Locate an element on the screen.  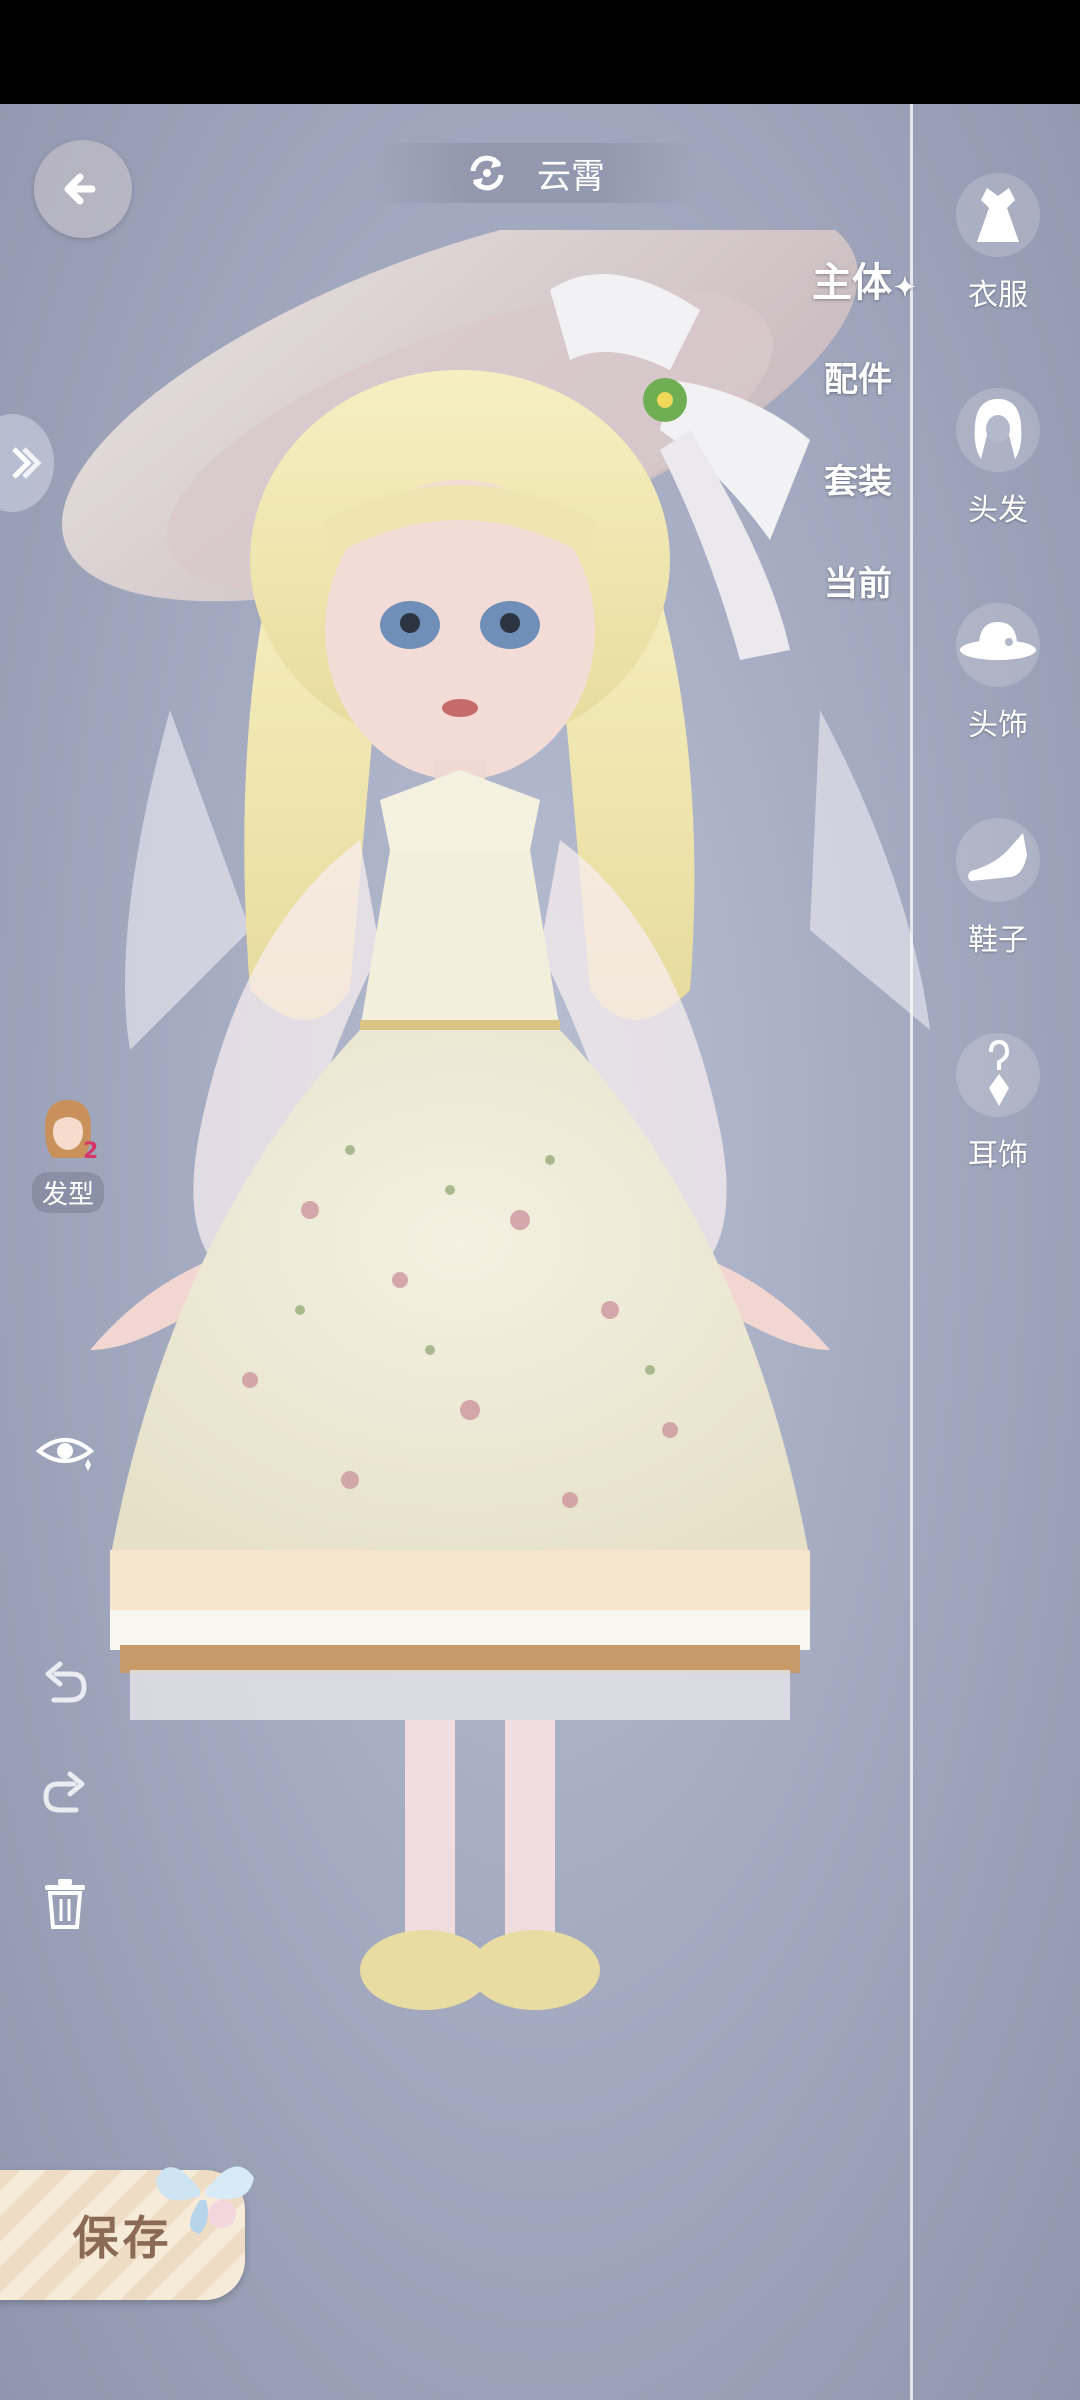
redo-button is located at coordinates (65, 1795).